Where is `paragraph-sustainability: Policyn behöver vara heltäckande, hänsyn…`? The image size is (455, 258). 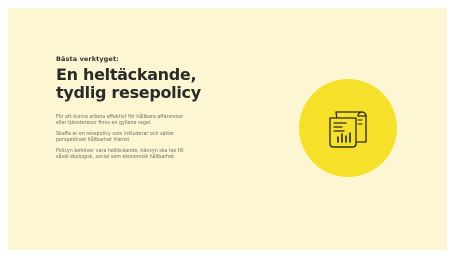
paragraph-sustainability: Policyn behöver vara heltäckande, hänsyn… is located at coordinates (166, 155).